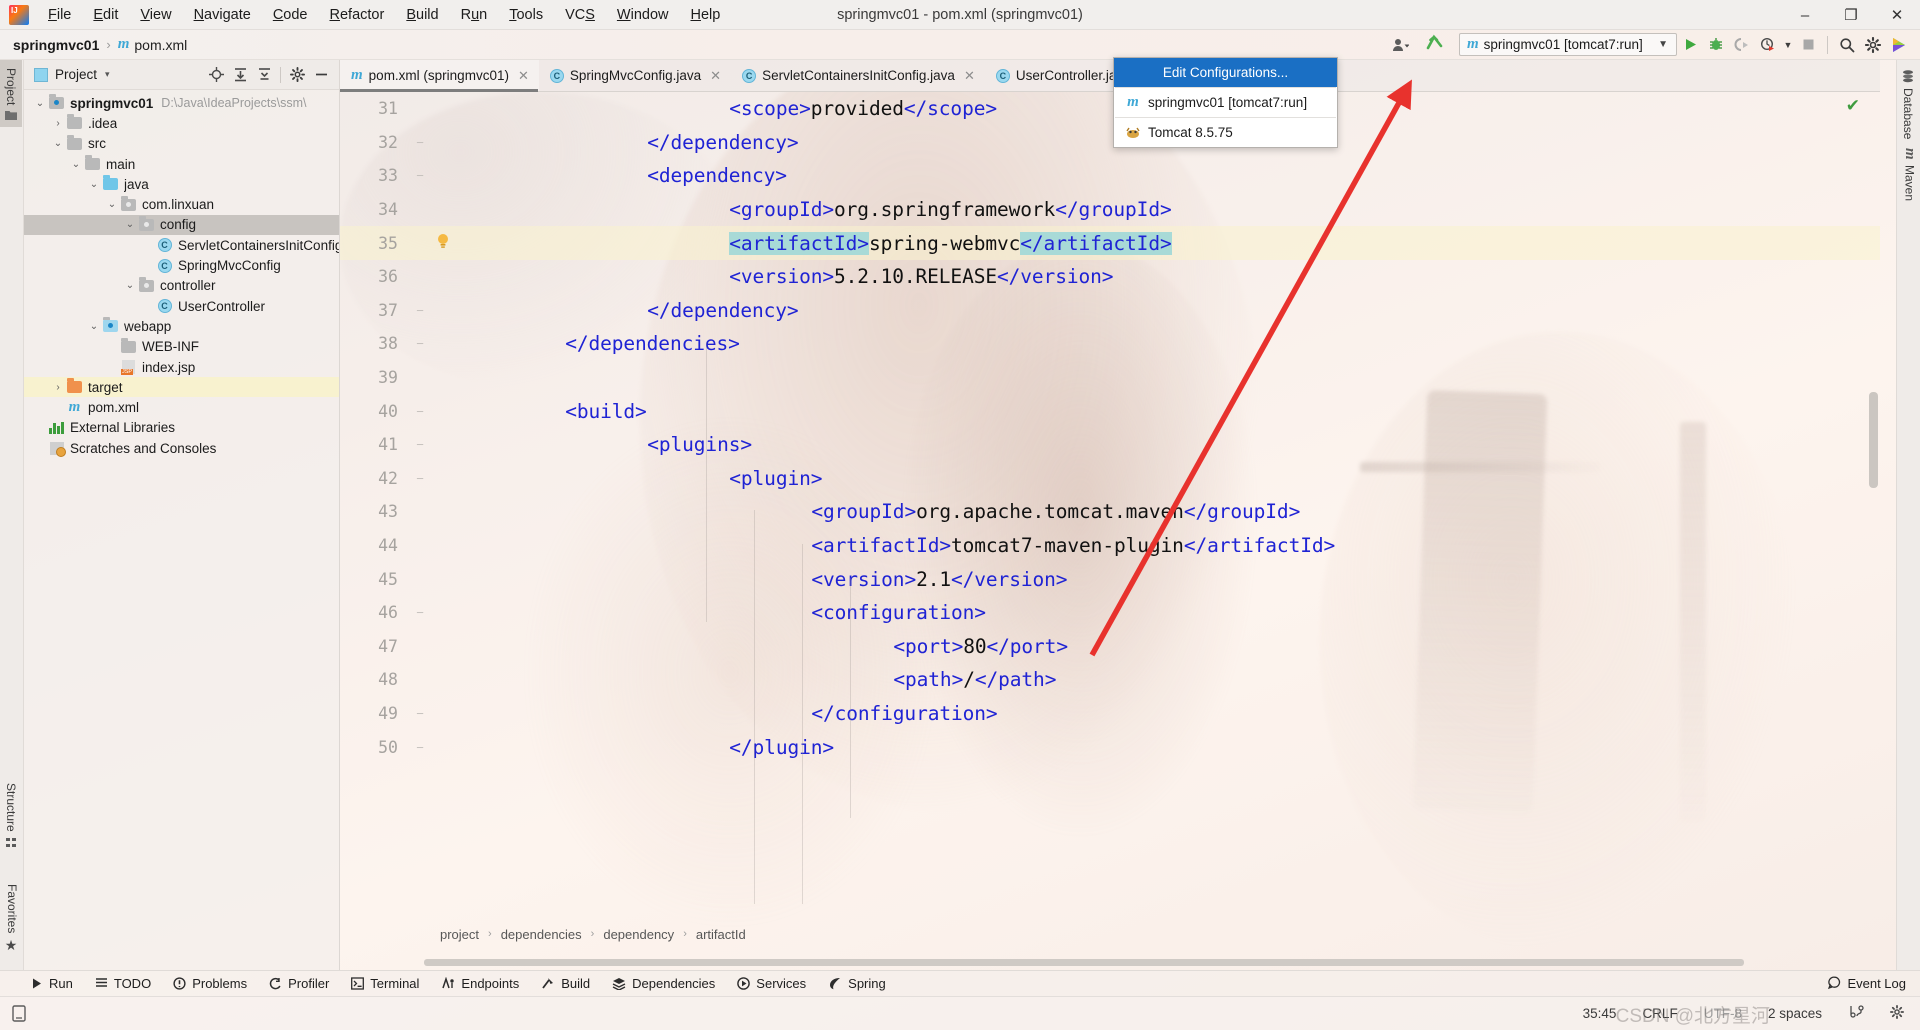 Image resolution: width=1920 pixels, height=1030 pixels. I want to click on hide-panel-icon, so click(321, 75).